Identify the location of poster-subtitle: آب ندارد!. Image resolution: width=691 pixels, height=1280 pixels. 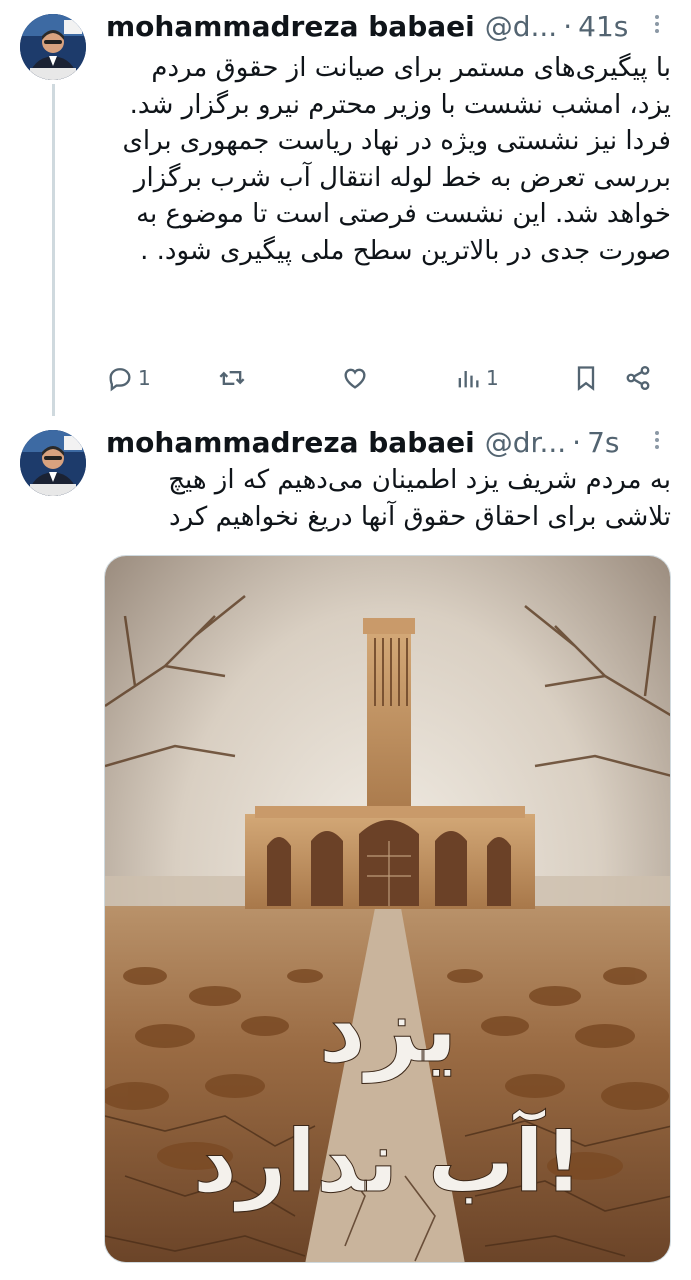
(388, 1160).